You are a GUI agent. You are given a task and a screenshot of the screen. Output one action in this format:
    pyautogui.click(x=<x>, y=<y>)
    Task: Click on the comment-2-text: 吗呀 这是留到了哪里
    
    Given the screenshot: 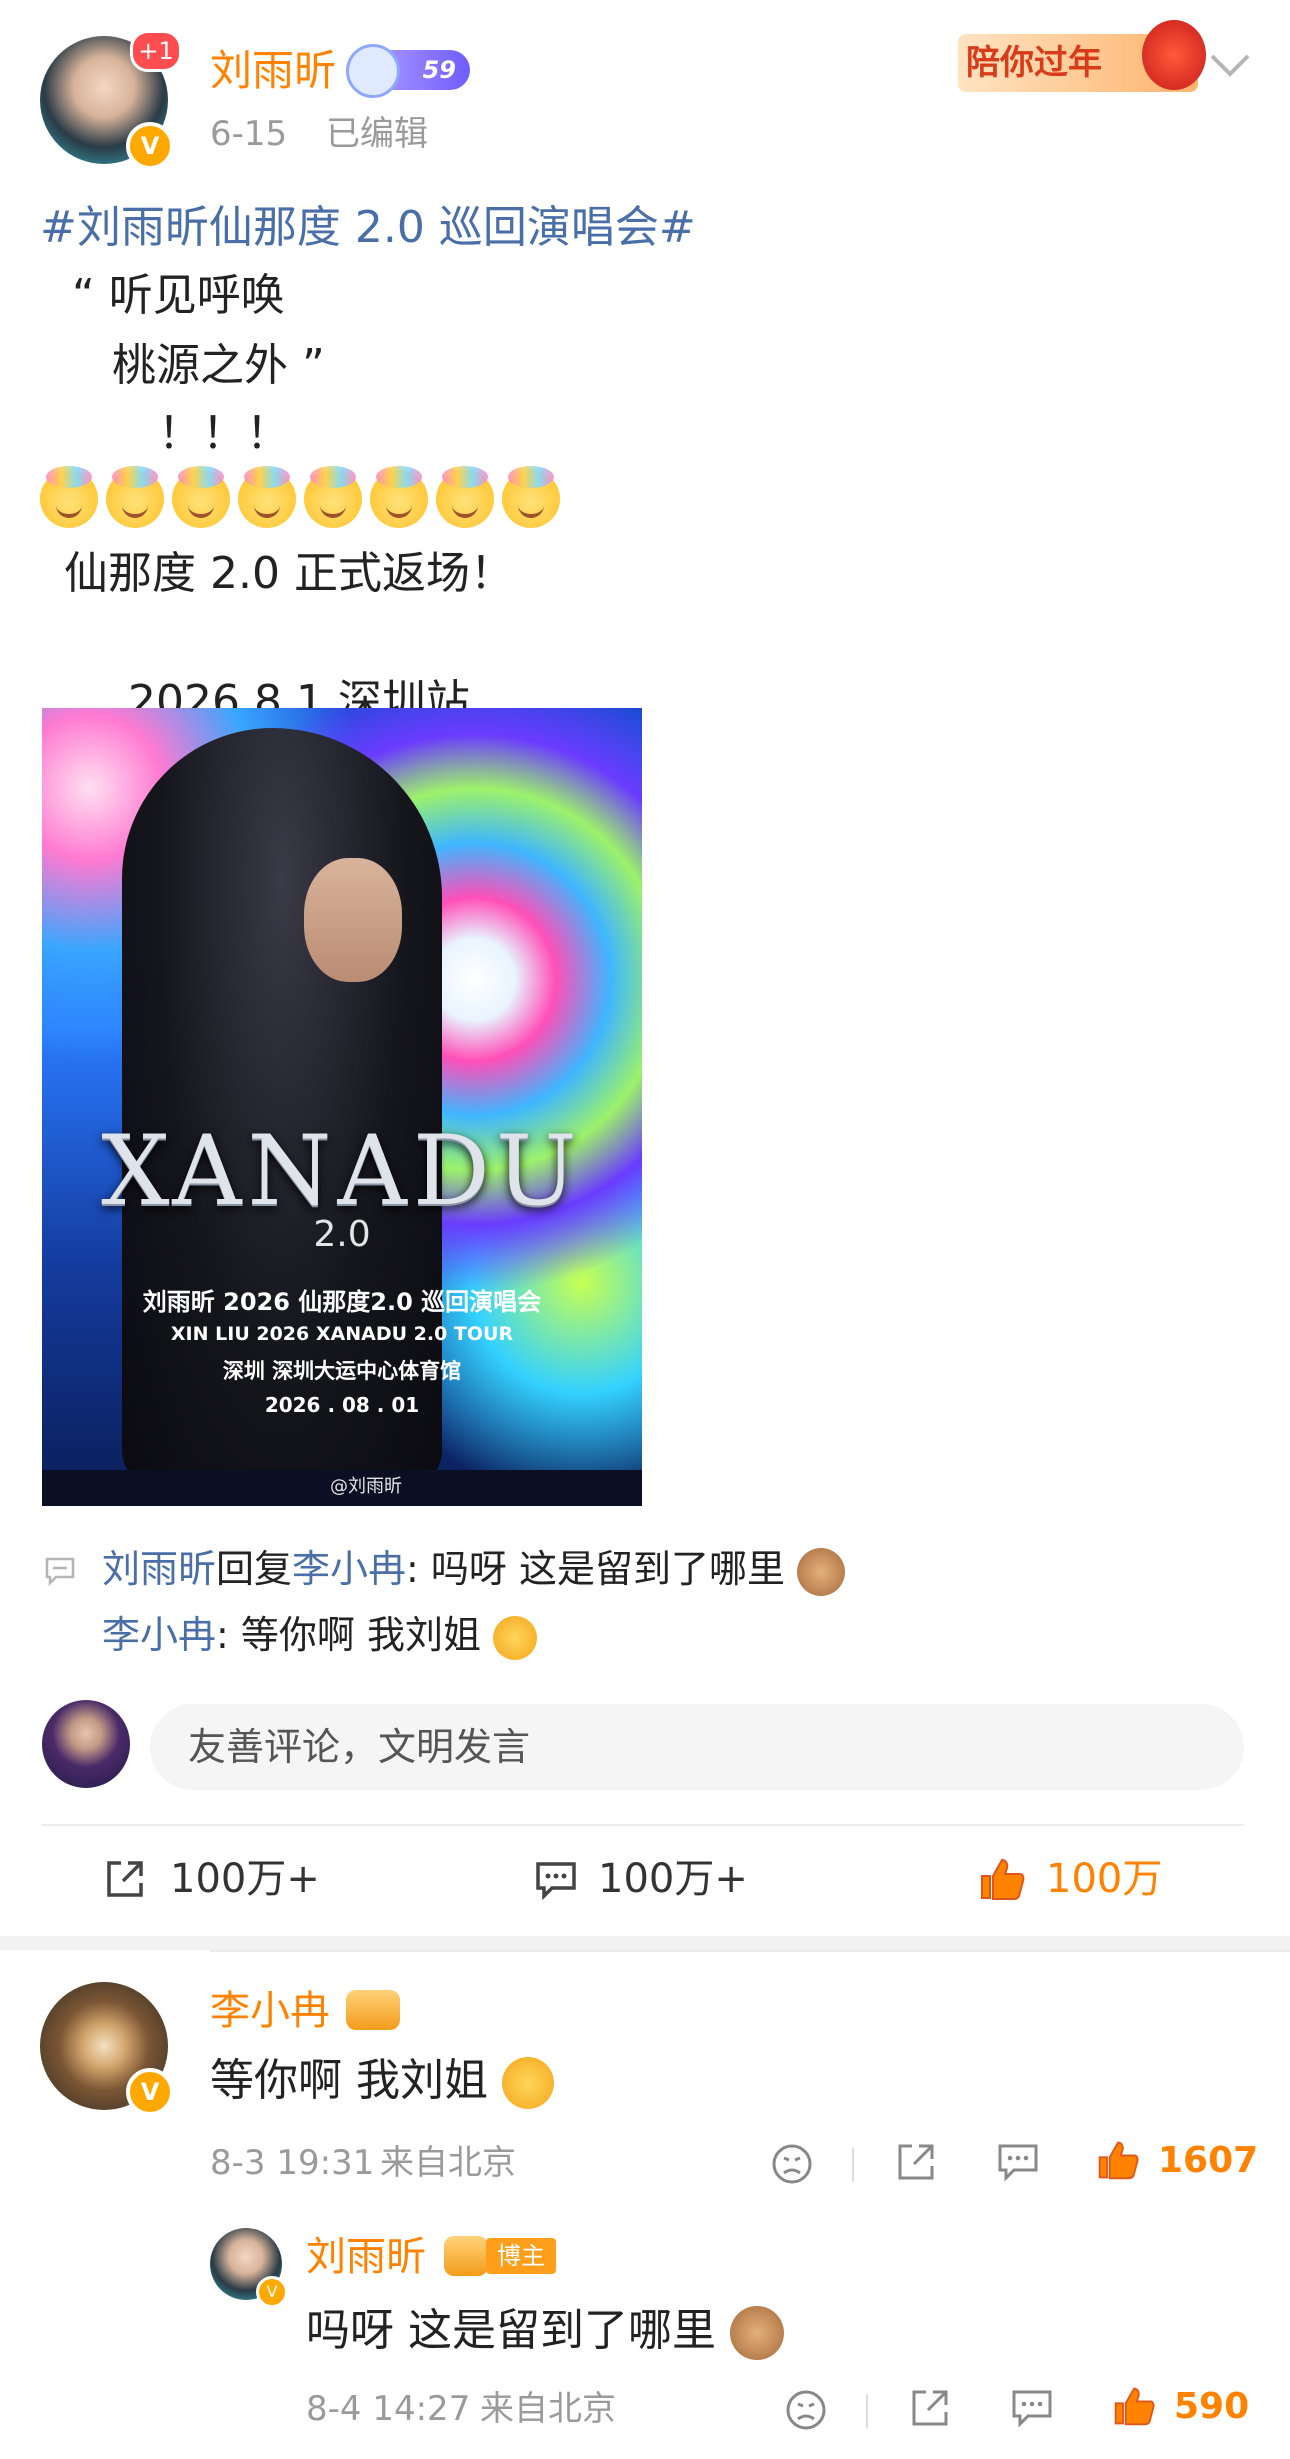 What is the action you would take?
    pyautogui.click(x=545, y=2331)
    